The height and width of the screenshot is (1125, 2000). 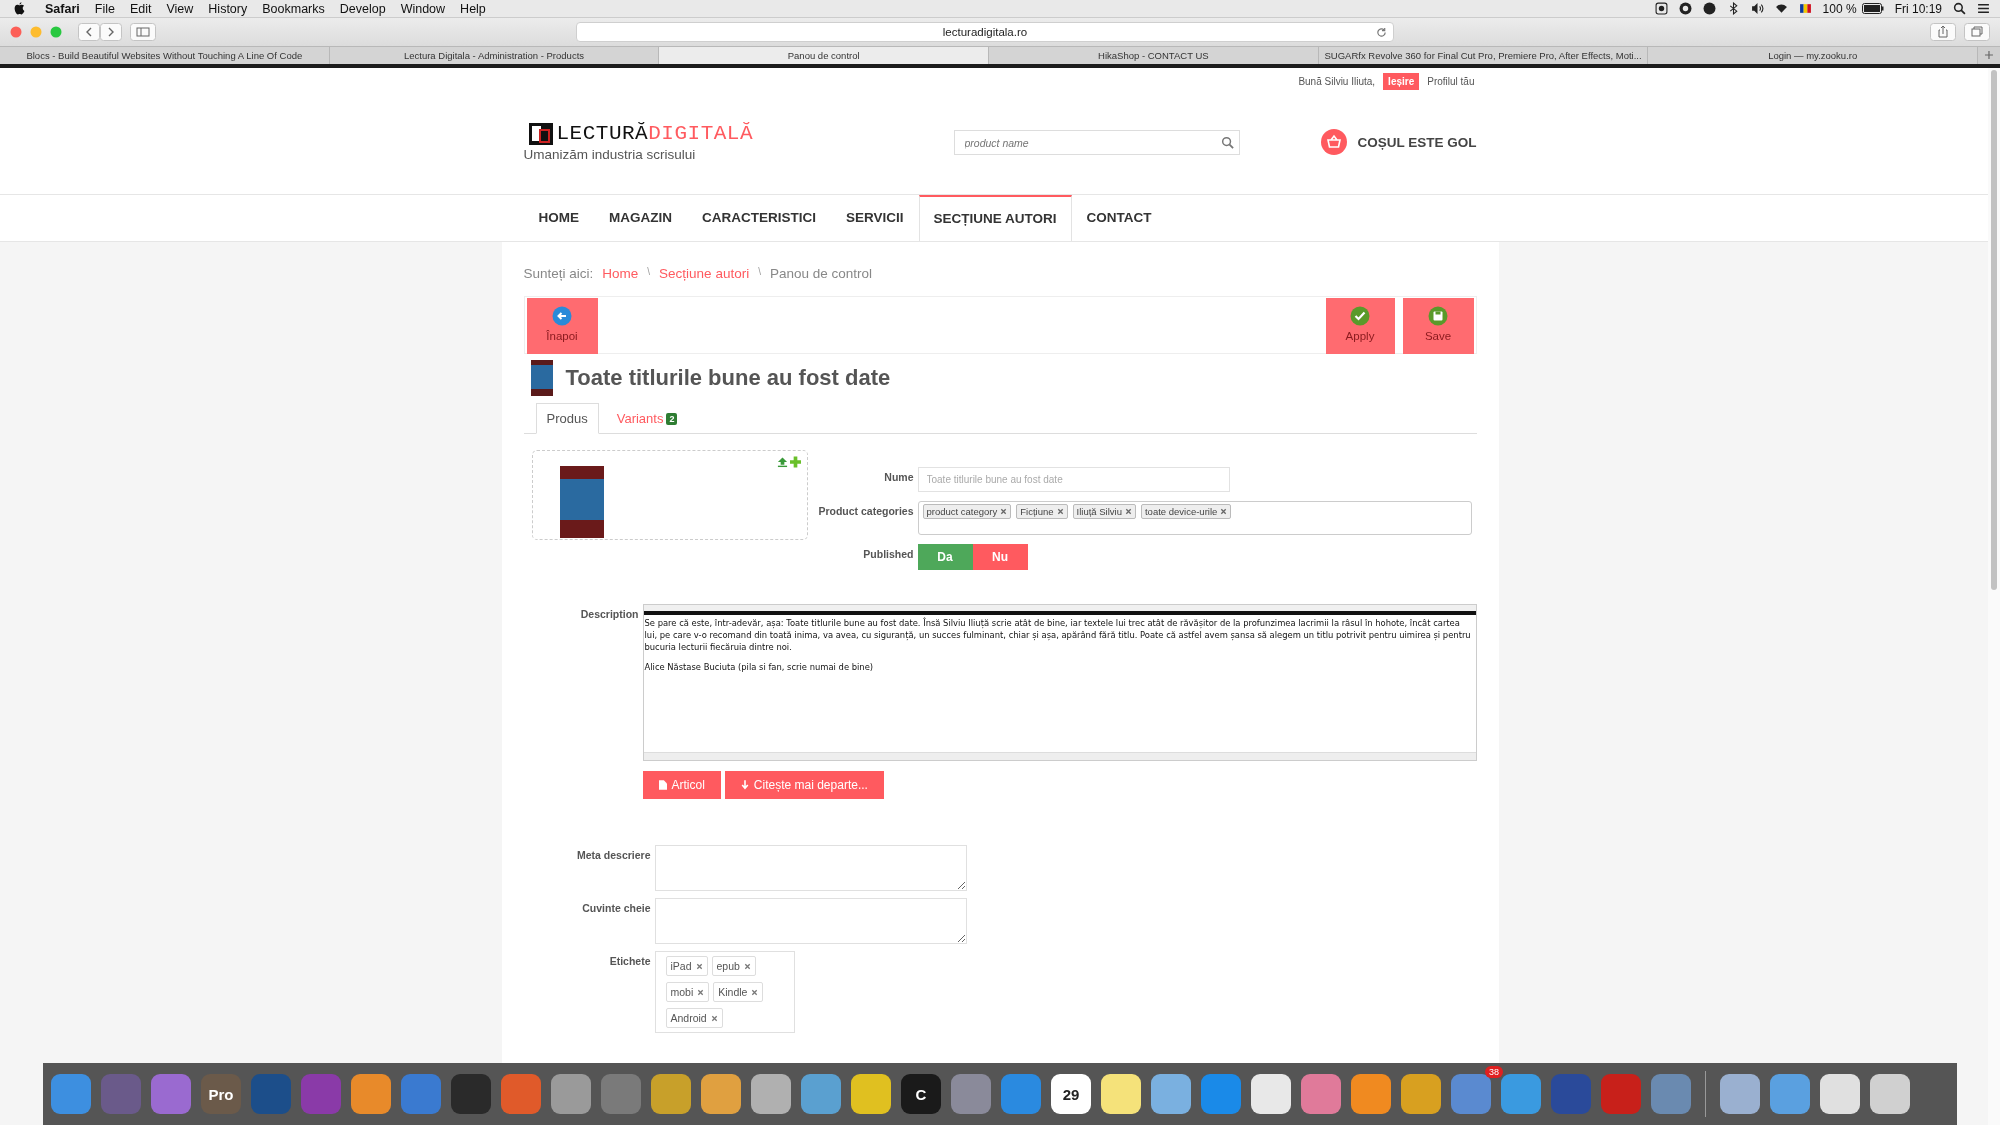 What do you see at coordinates (1983, 8) in the screenshot?
I see `list-icon` at bounding box center [1983, 8].